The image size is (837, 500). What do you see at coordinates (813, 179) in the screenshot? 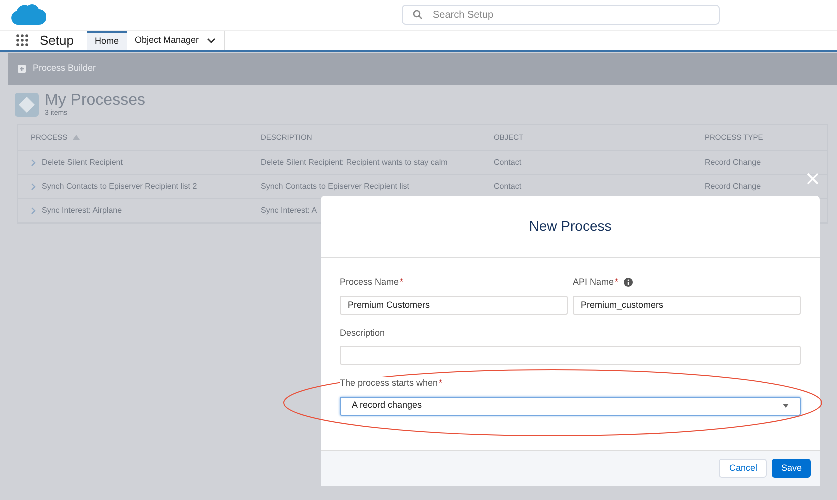
I see `close-icon` at bounding box center [813, 179].